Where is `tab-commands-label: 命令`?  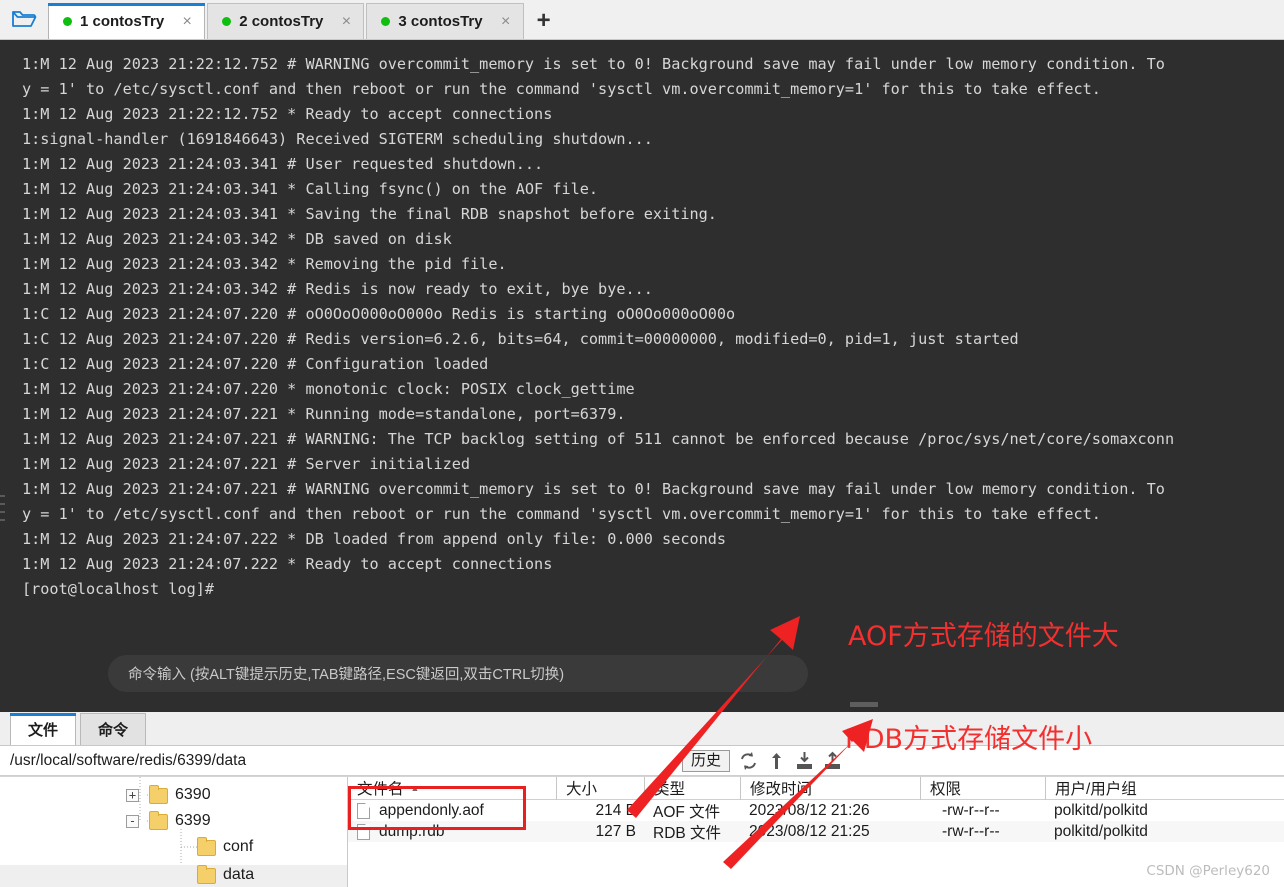
tab-commands-label: 命令 is located at coordinates (112, 730).